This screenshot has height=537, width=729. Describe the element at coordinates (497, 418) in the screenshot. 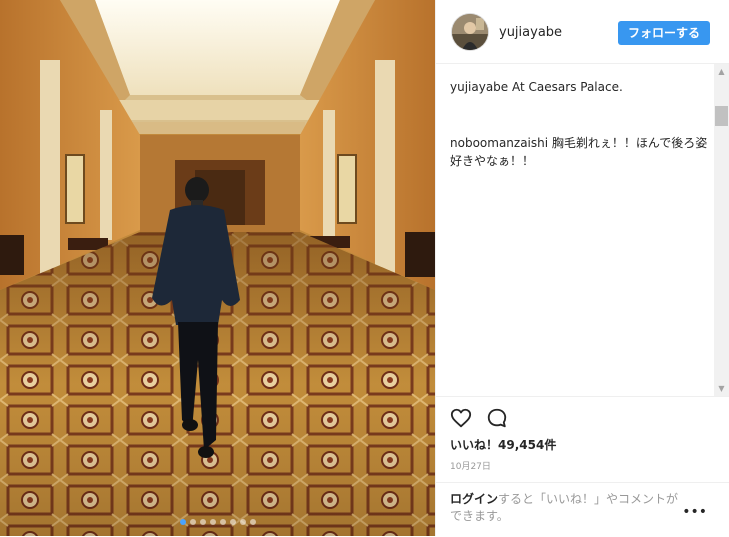

I see `comment-bubble-icon` at that location.